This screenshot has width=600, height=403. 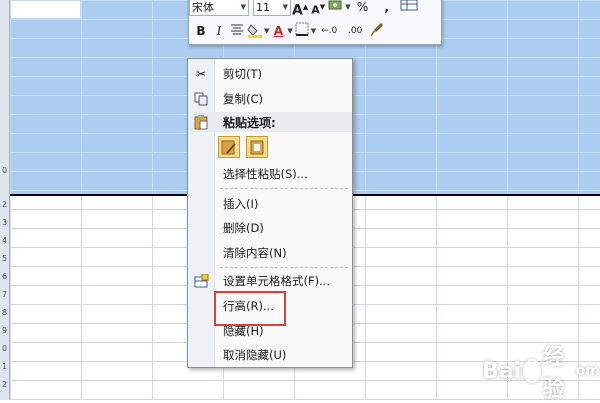 What do you see at coordinates (502, 371) in the screenshot?
I see `watermark-brand: Bai` at bounding box center [502, 371].